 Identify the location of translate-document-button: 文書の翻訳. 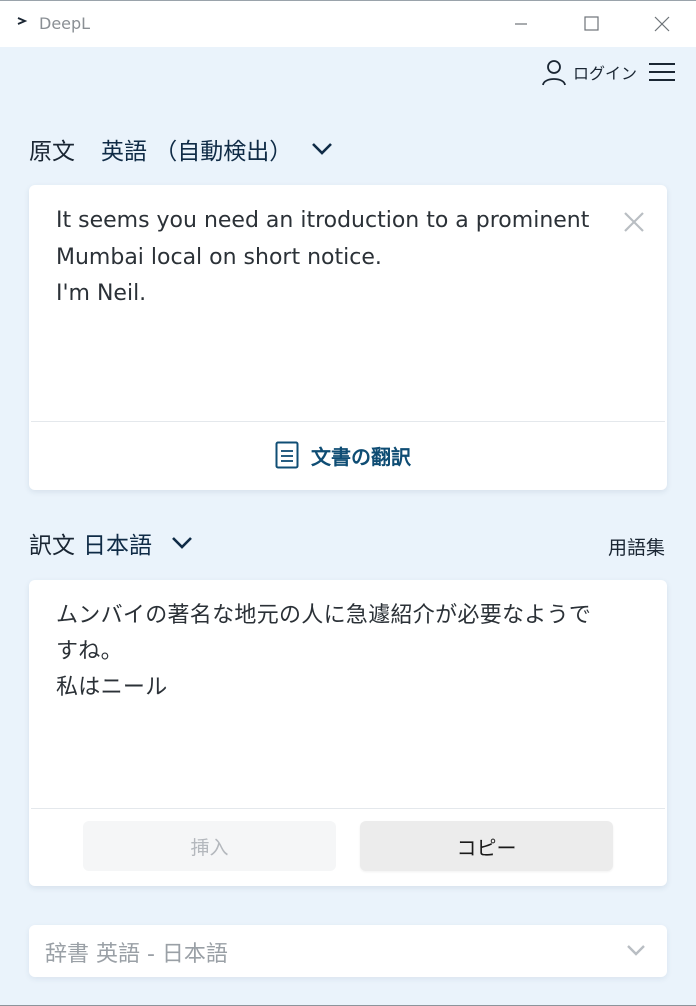
(343, 455).